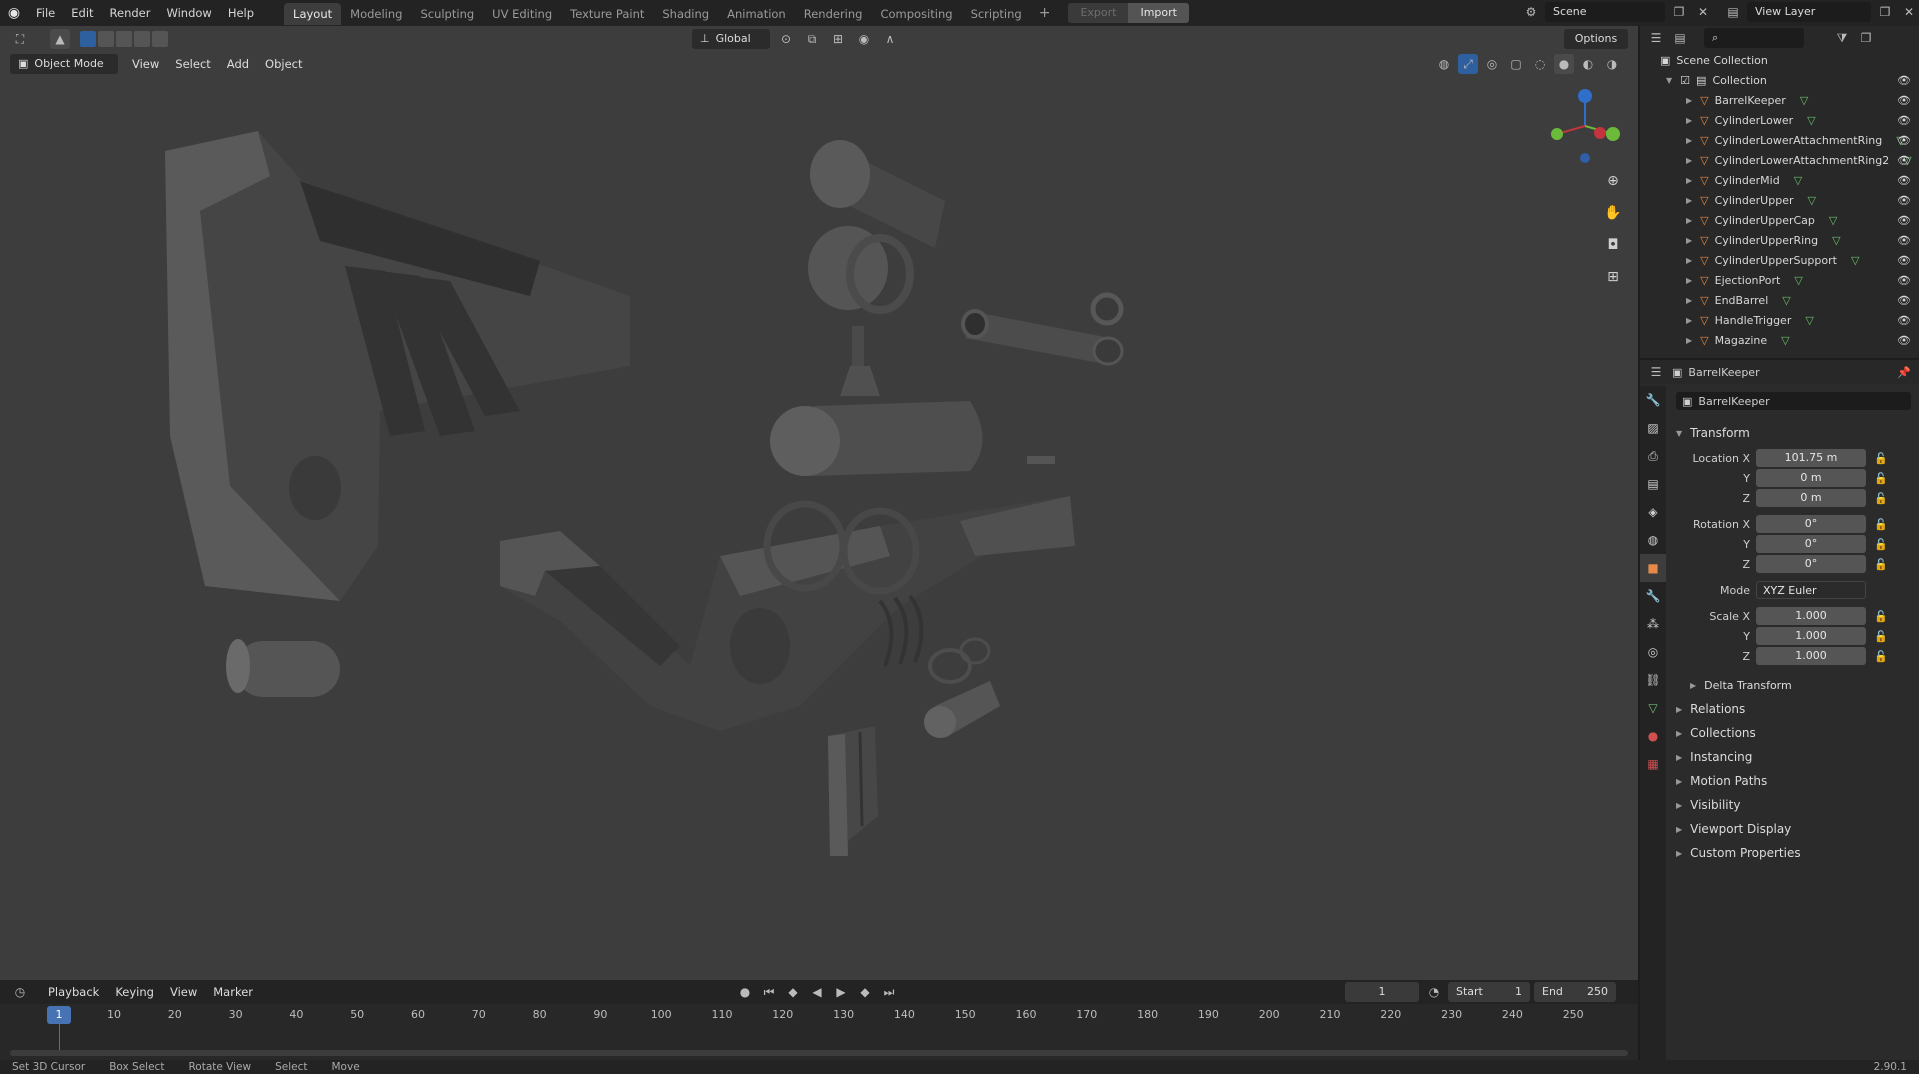 The image size is (1919, 1074). I want to click on location-z-field: 0 m, so click(1811, 498).